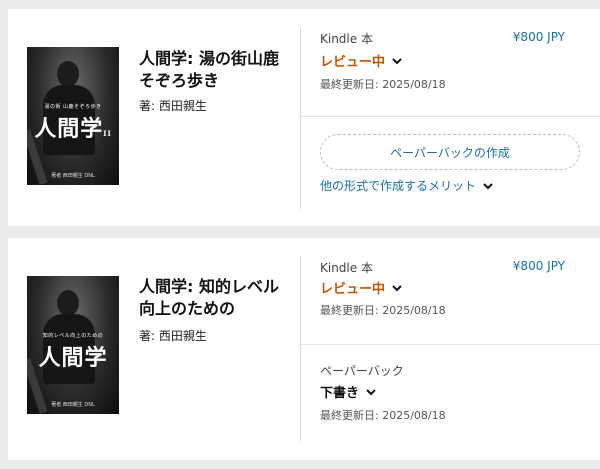 This screenshot has height=469, width=600. What do you see at coordinates (107, 133) in the screenshot?
I see `cover-title-suffix: II` at bounding box center [107, 133].